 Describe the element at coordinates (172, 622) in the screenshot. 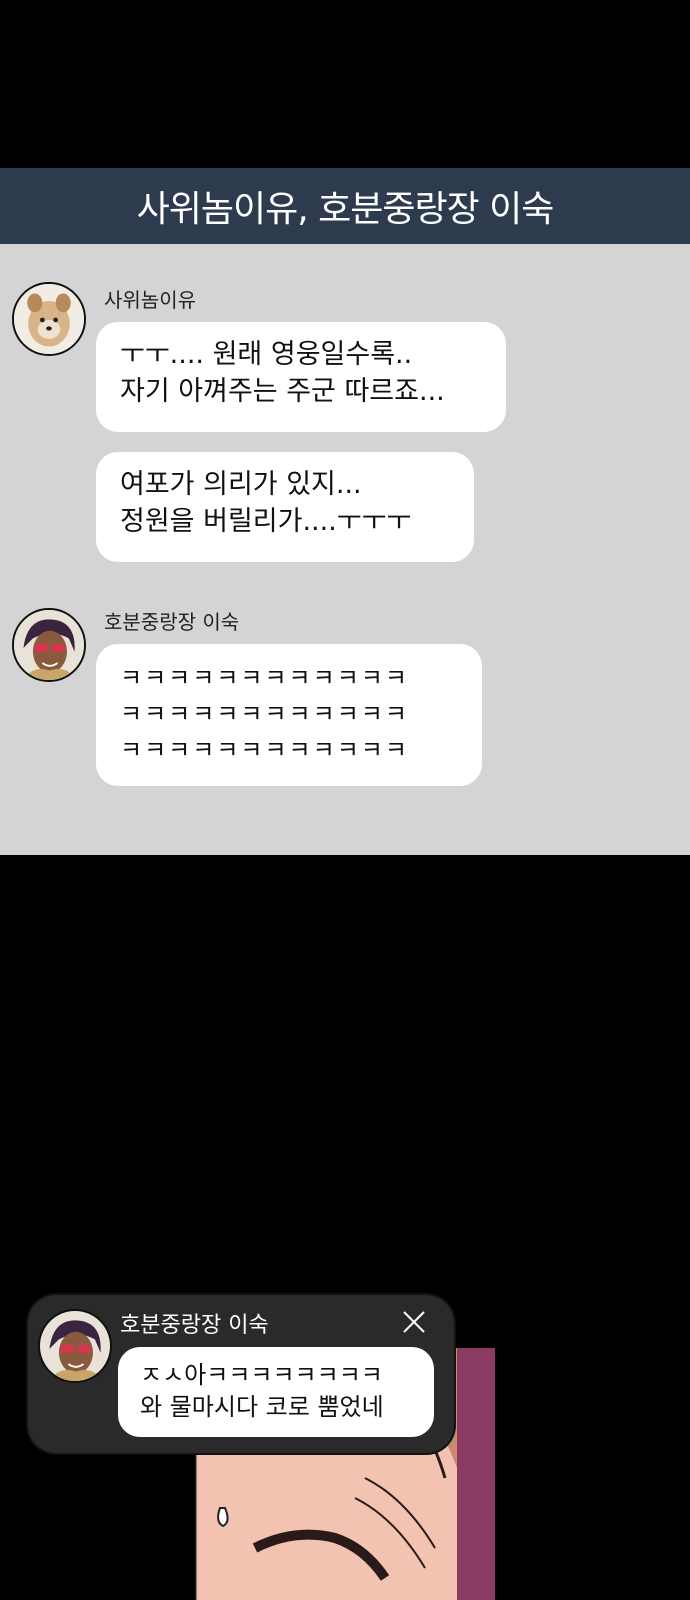

I see `sender-name: 호분중랑장 이숙` at that location.